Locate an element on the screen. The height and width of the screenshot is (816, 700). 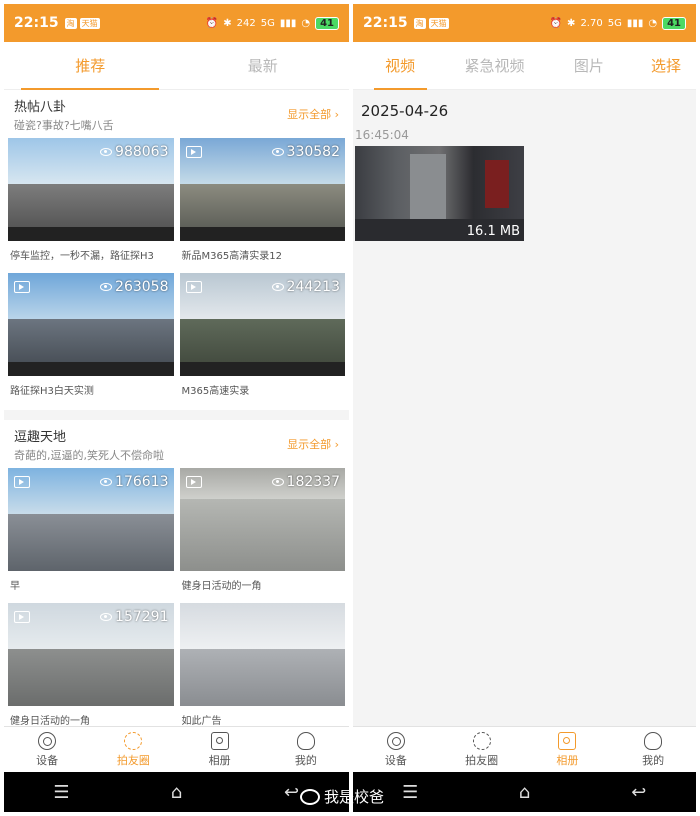
back-icon: ↩ is located at coordinates (639, 792).